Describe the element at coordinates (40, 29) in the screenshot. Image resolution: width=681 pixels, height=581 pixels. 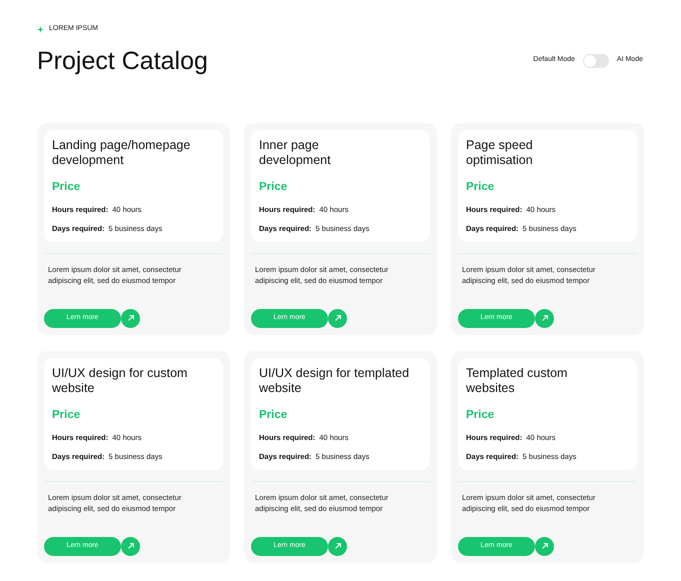
I see `sparkle-icon` at that location.